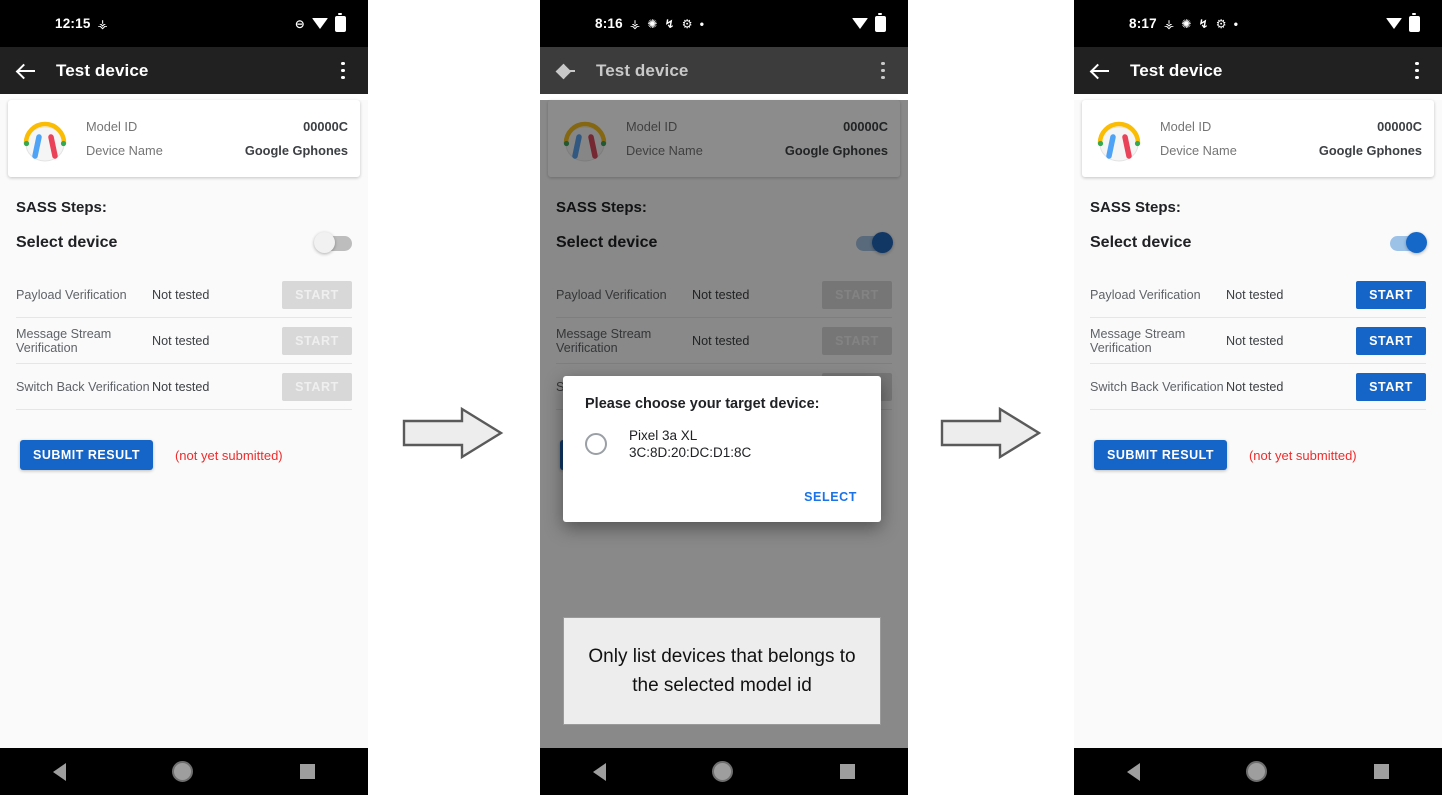 The width and height of the screenshot is (1442, 795). I want to click on status-bar: 12:15 ⚶ ⊖, so click(184, 23).